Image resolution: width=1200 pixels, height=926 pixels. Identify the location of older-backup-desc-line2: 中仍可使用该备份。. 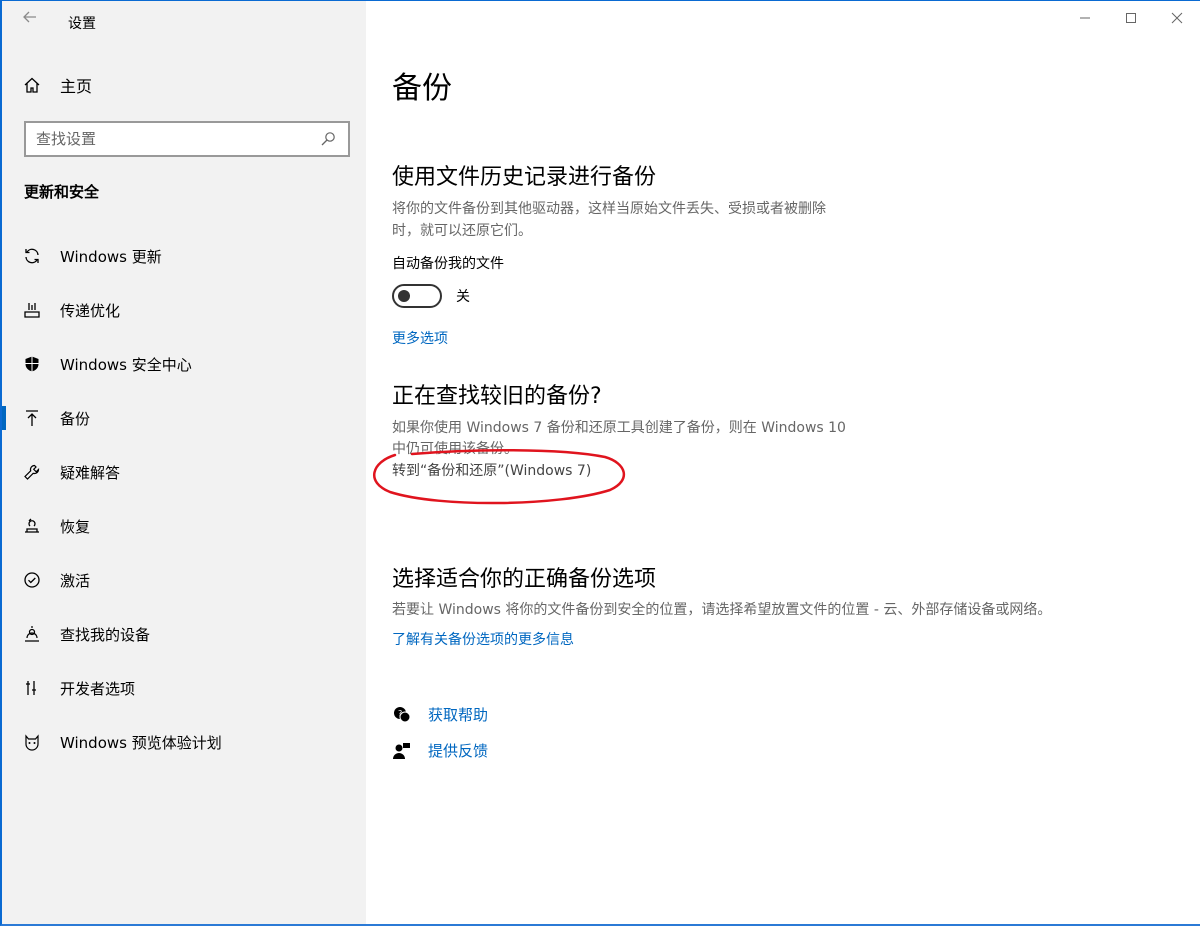
(455, 449).